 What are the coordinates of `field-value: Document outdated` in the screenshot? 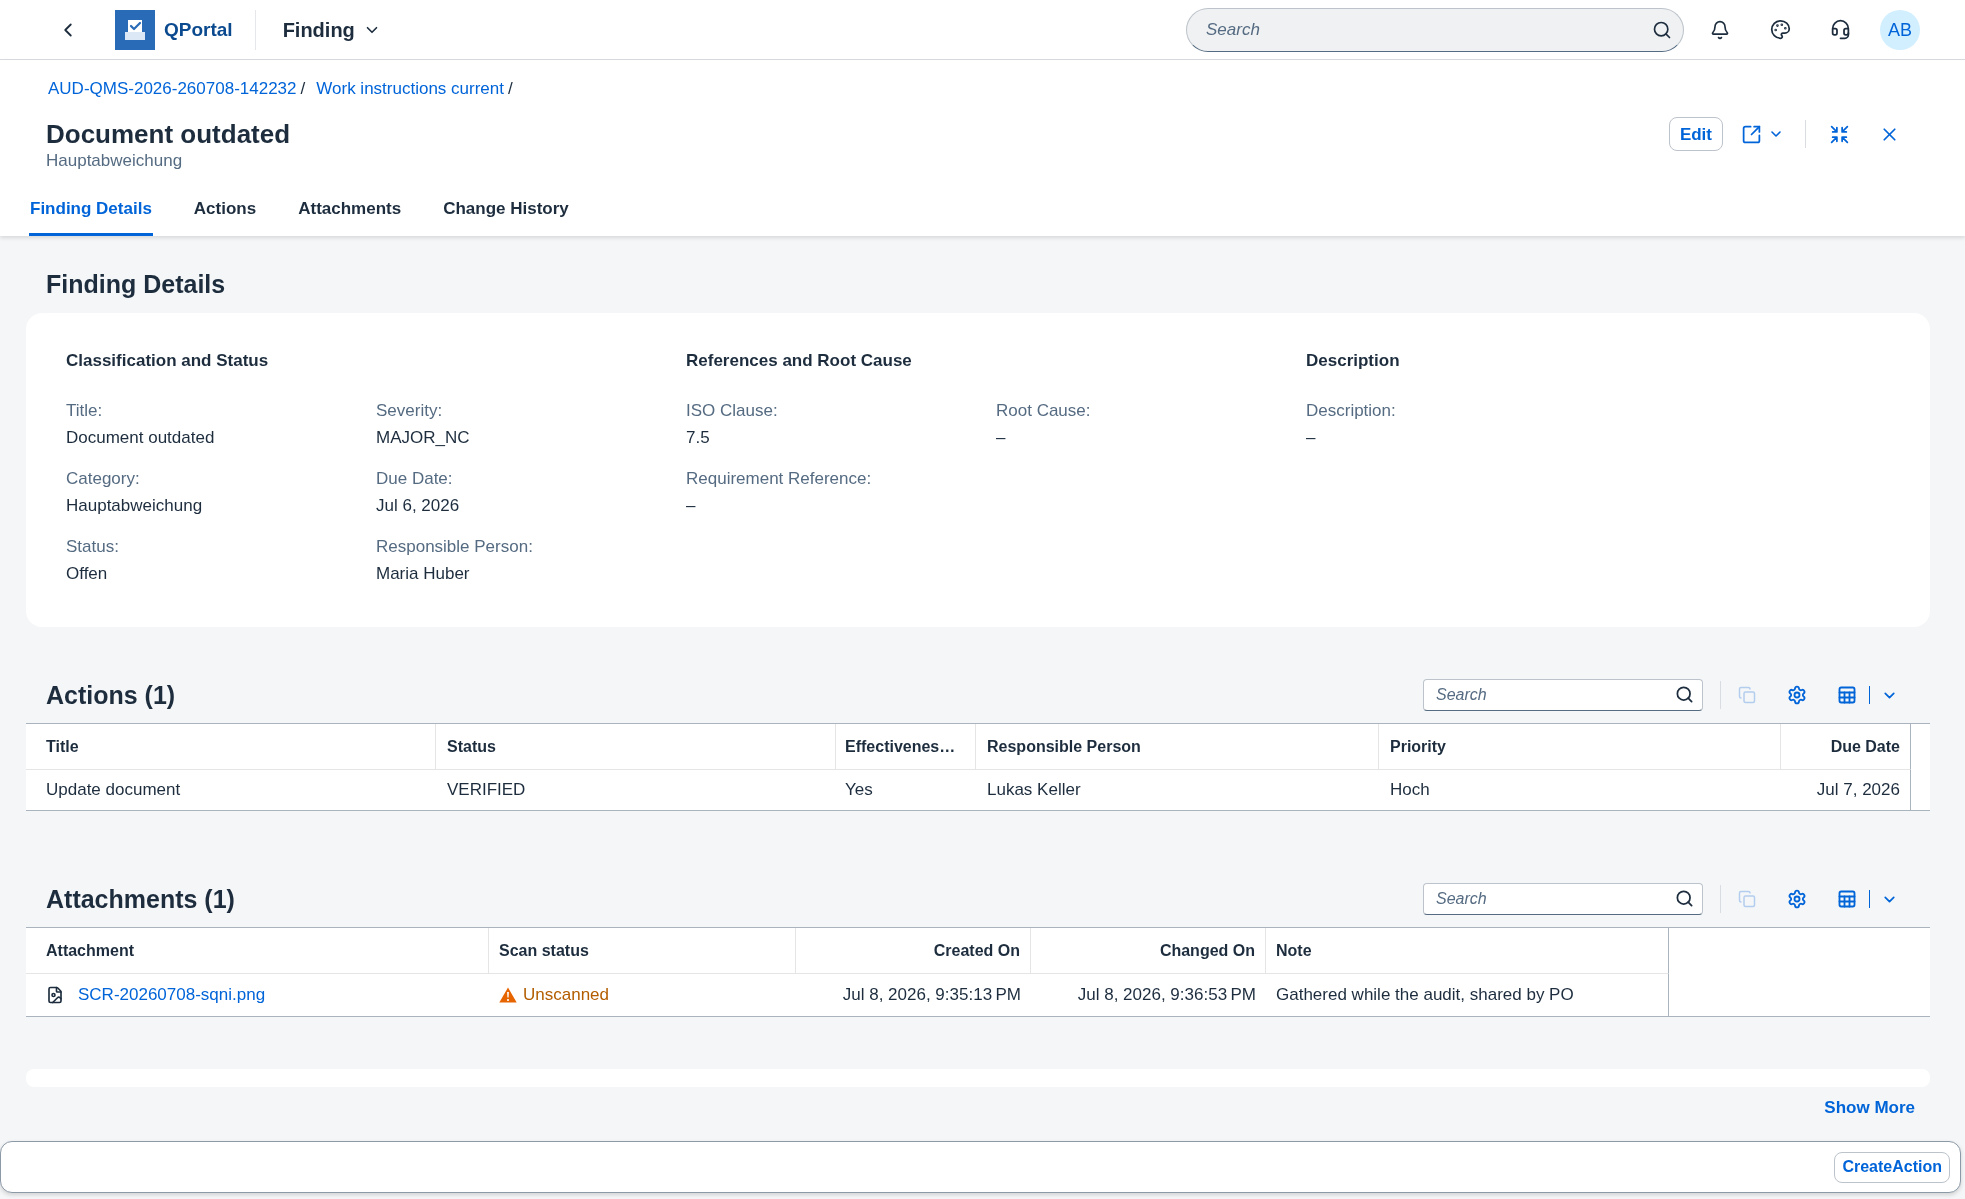 It's located at (140, 438).